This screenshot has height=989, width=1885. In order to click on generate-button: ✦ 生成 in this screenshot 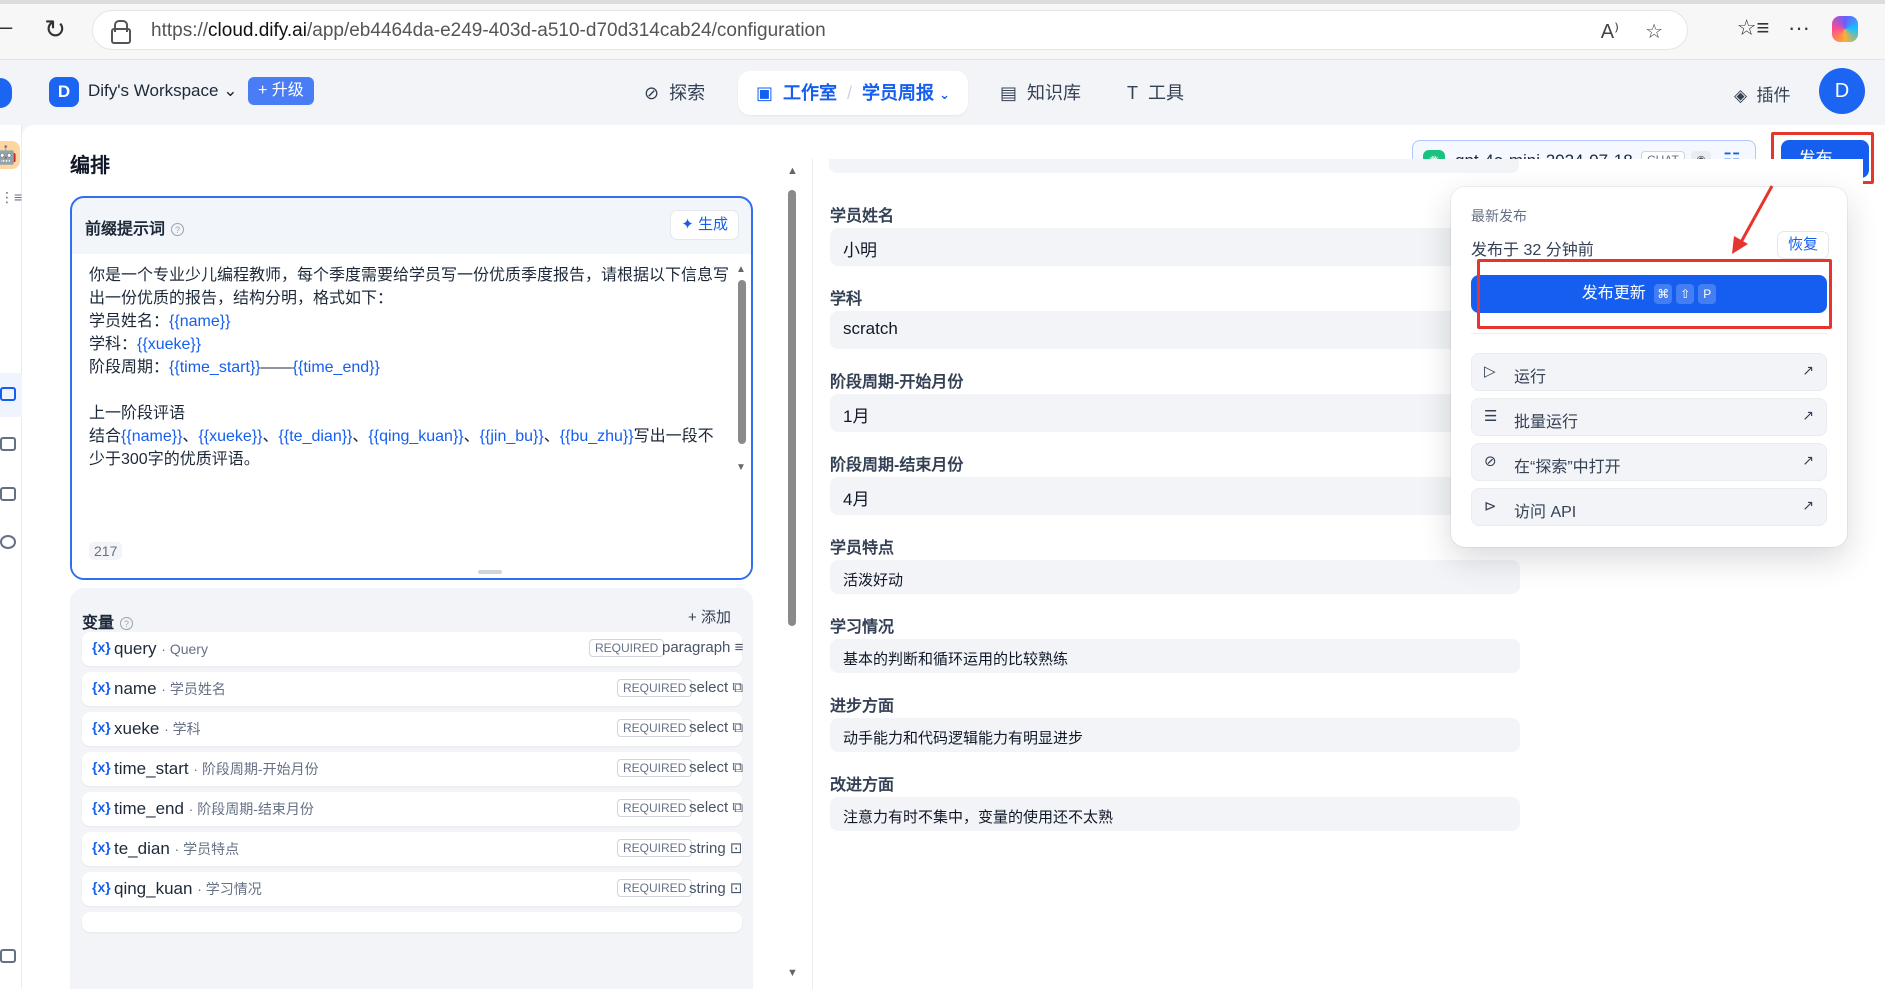, I will do `click(704, 225)`.